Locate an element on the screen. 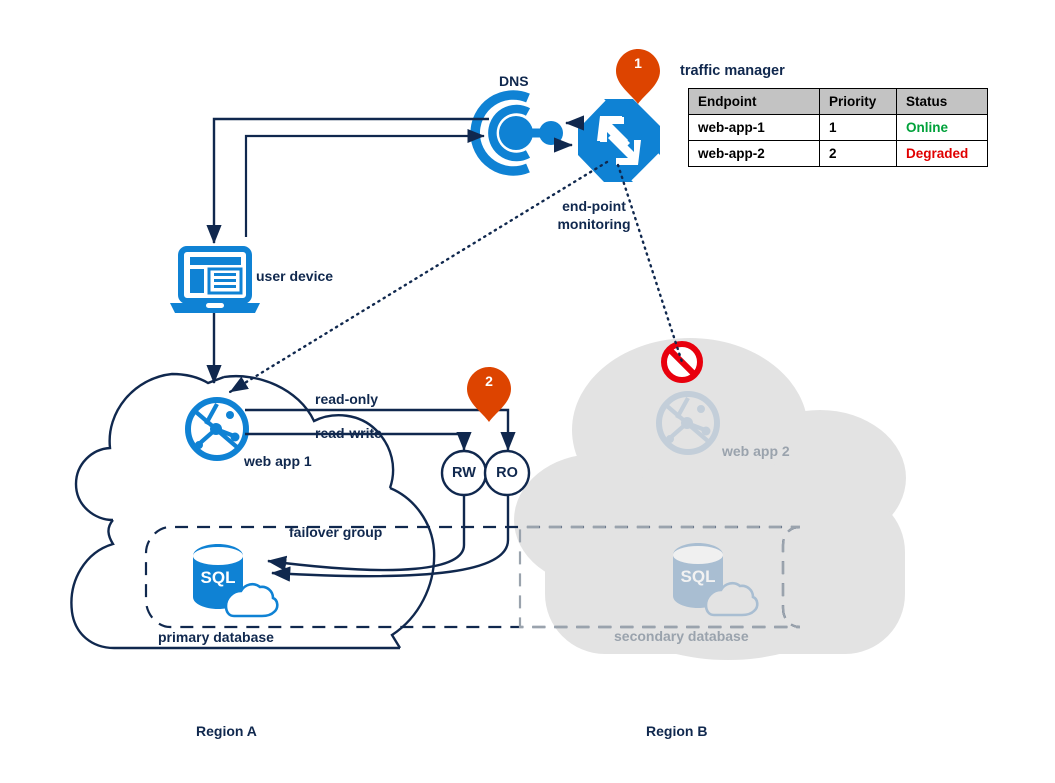  table-header-row: Endpoint Priority Status is located at coordinates (838, 101).